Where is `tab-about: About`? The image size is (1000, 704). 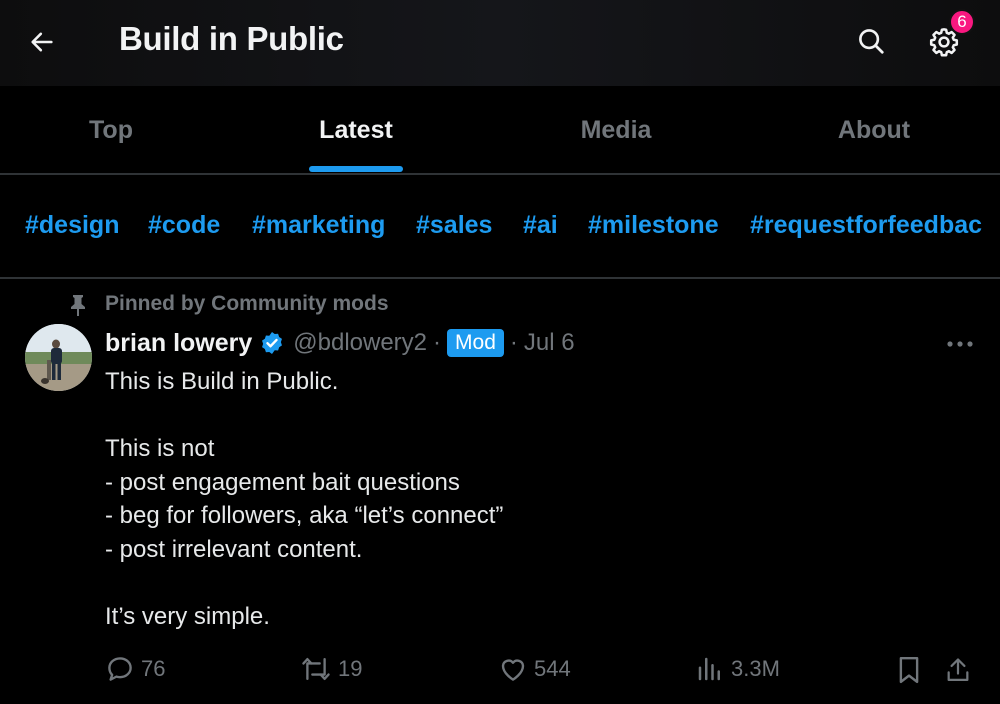 tab-about: About is located at coordinates (874, 130).